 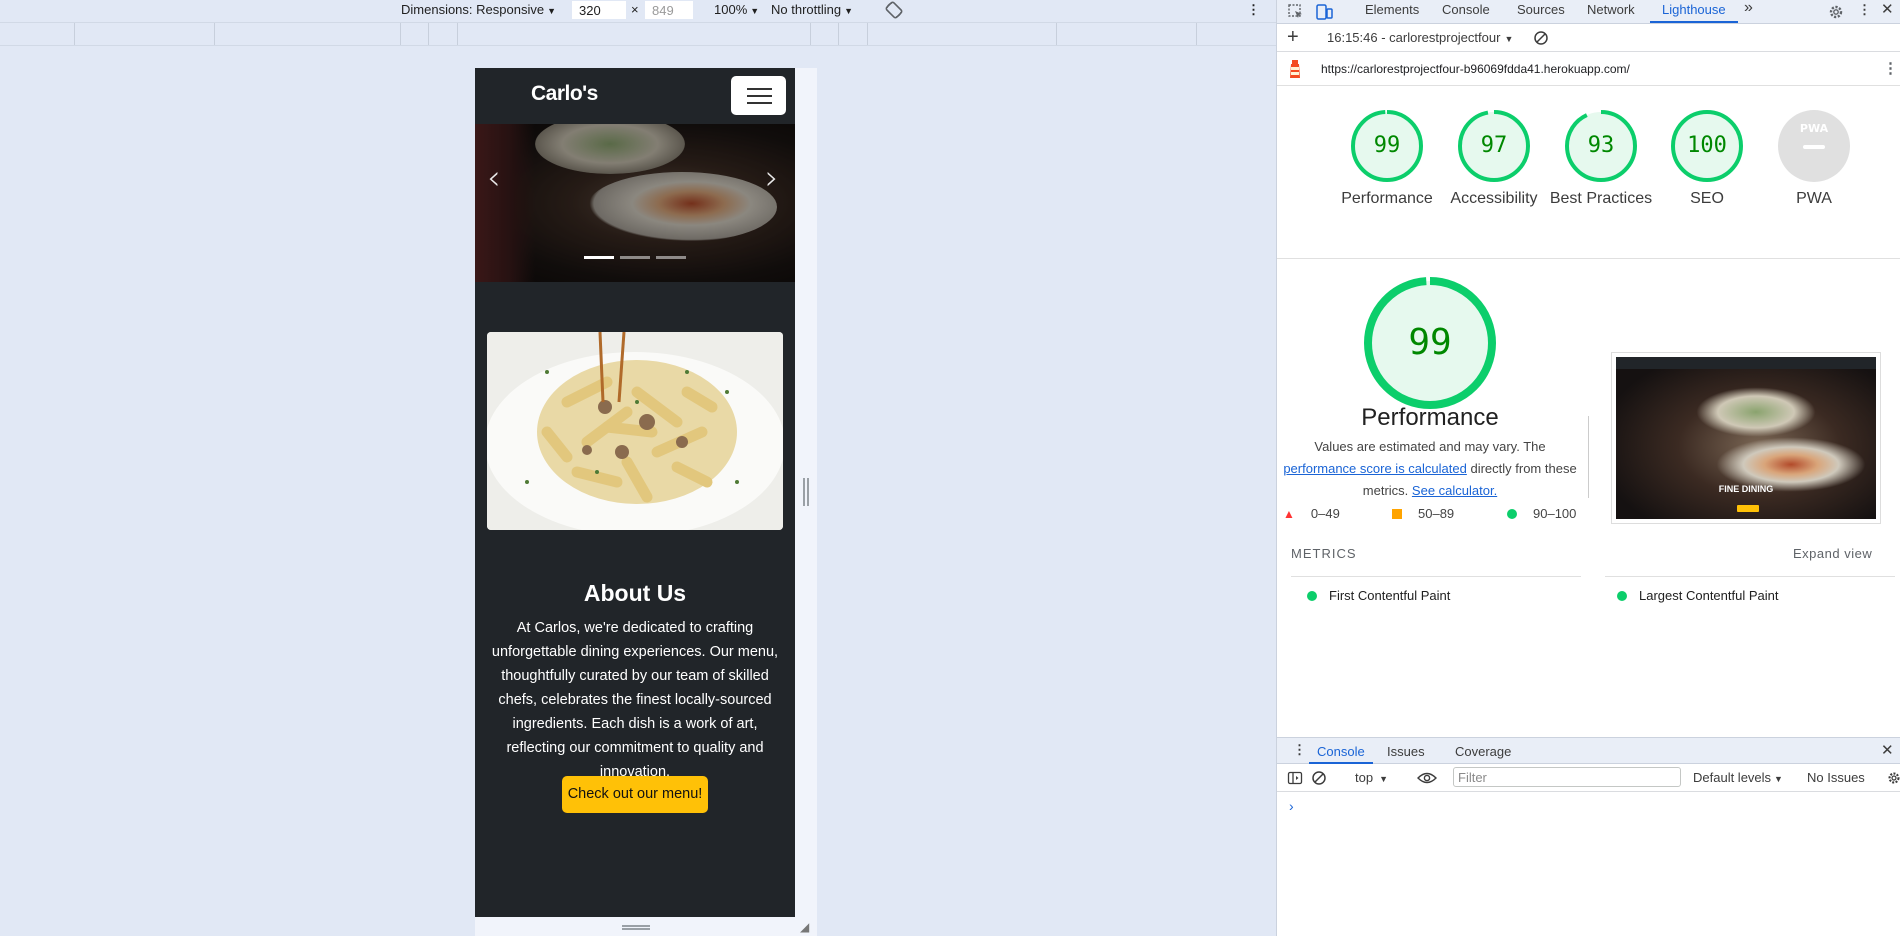 I want to click on tab-console: Console, so click(x=1466, y=9).